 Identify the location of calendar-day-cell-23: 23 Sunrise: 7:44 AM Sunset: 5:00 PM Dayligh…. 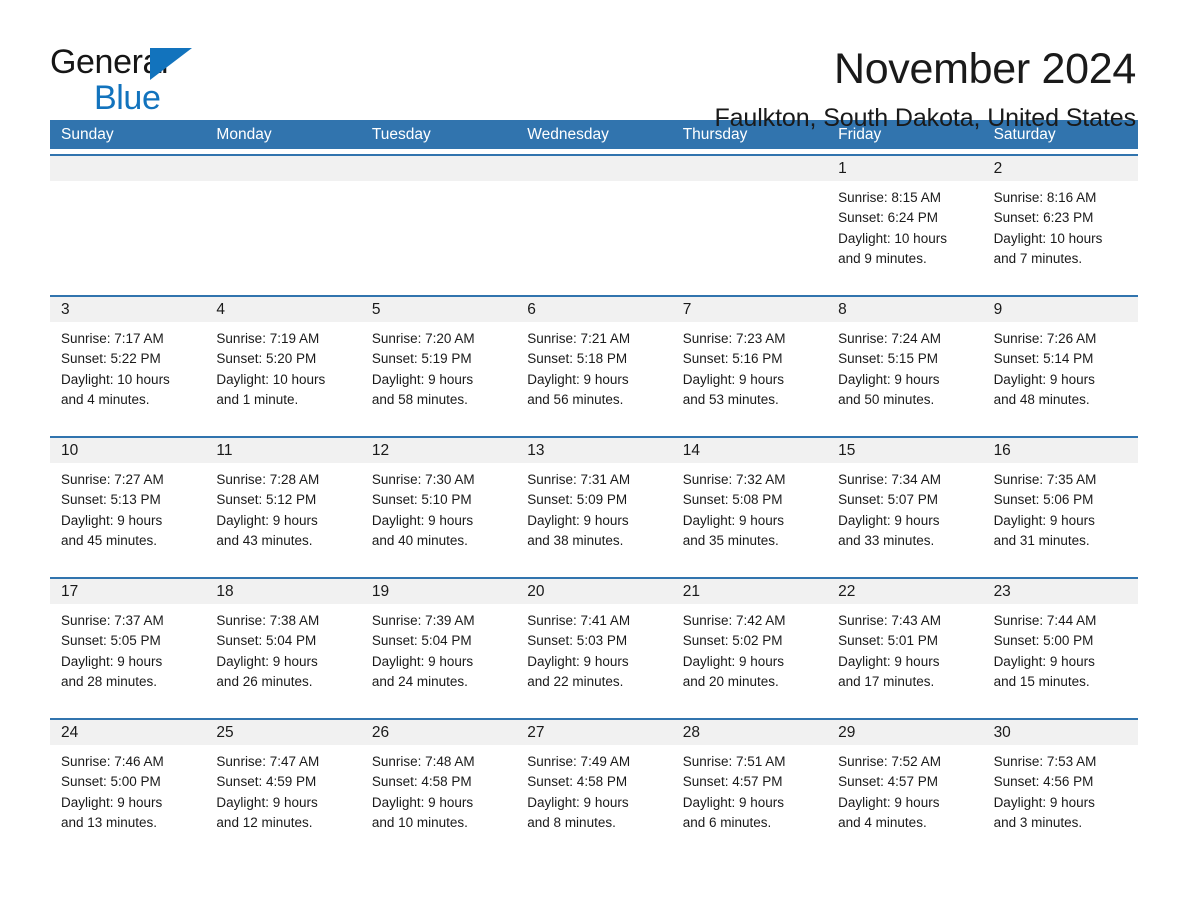
(1060, 645).